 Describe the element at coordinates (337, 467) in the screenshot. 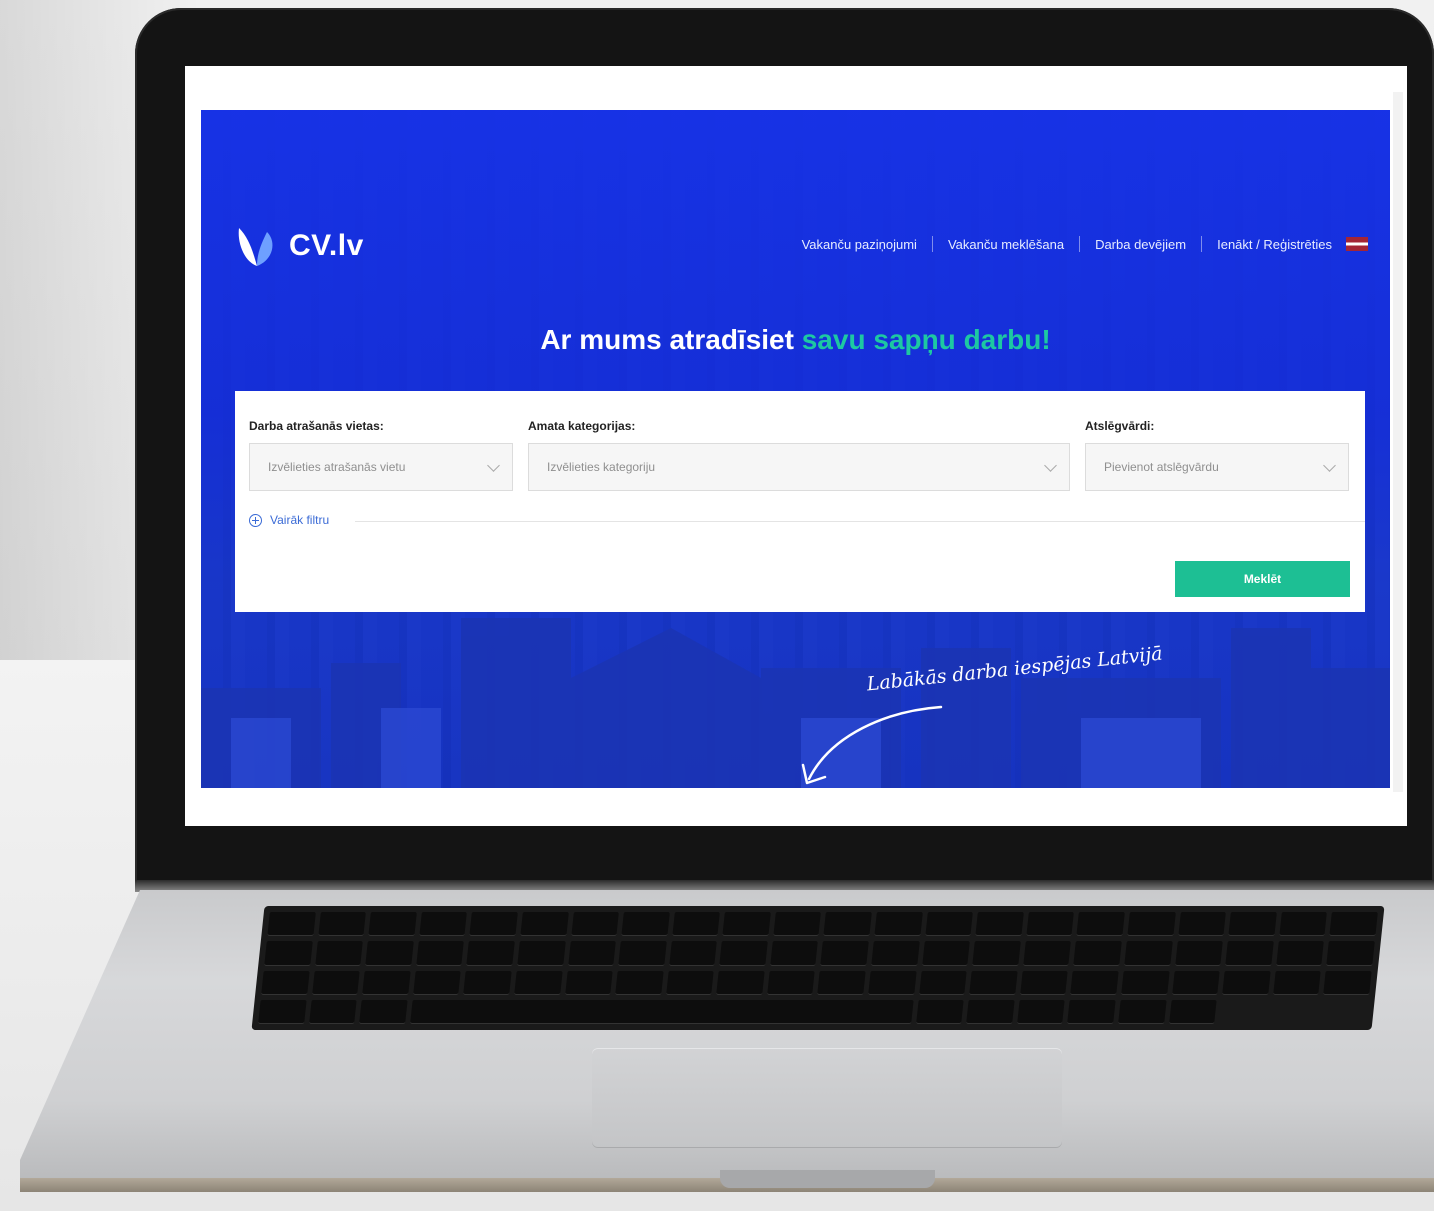

I see `location-placeholder: Izvēlieties atrašanās vietu` at that location.